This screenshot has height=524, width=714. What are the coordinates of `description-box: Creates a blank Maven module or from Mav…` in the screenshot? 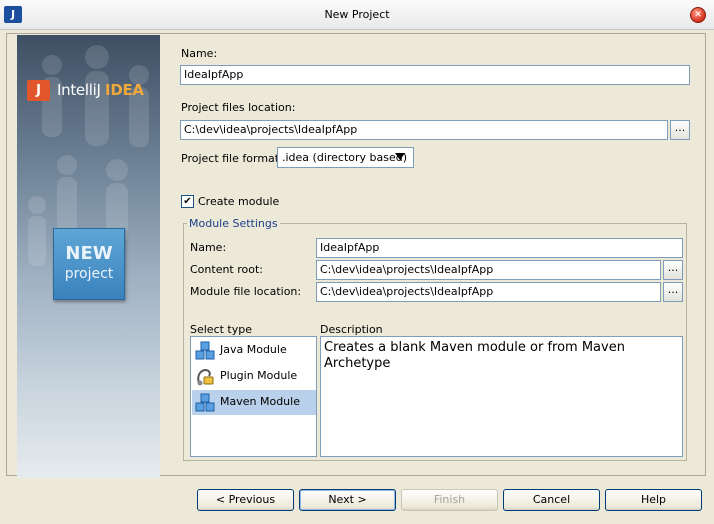 It's located at (501, 396).